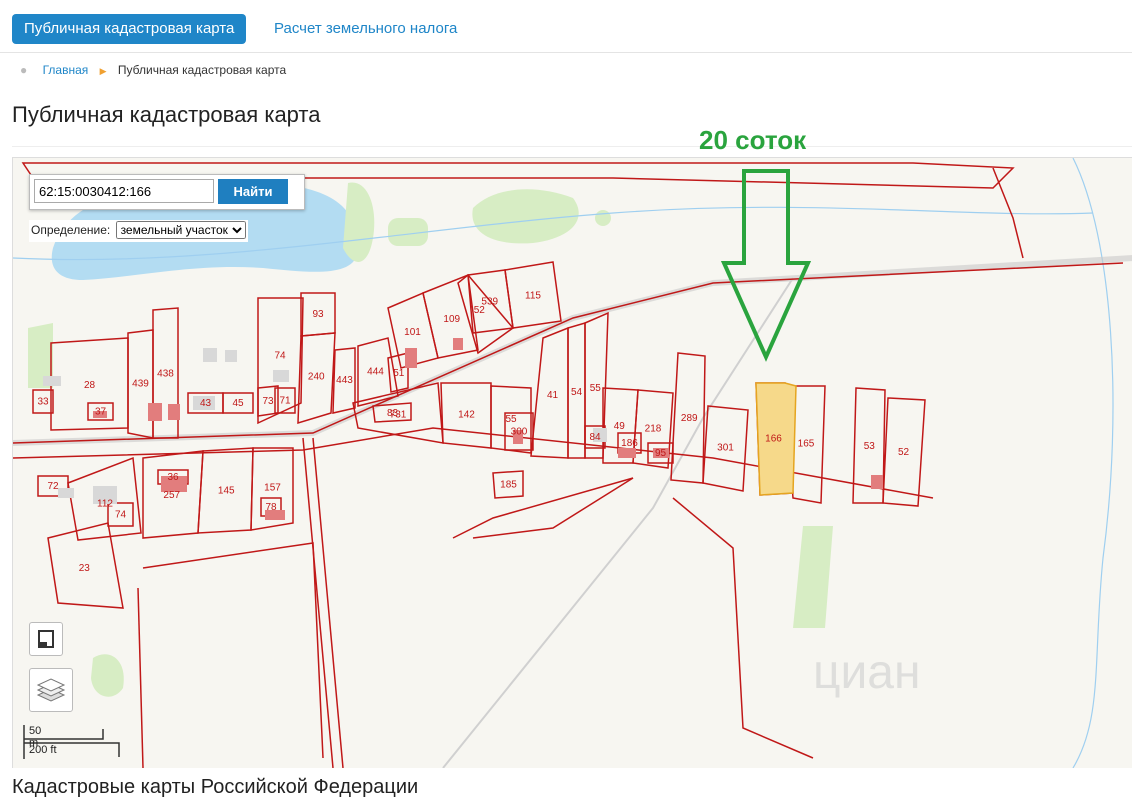 The height and width of the screenshot is (799, 1132). Describe the element at coordinates (202, 70) in the screenshot. I see `breadcrumb-current: Публичная кадастровая карта` at that location.